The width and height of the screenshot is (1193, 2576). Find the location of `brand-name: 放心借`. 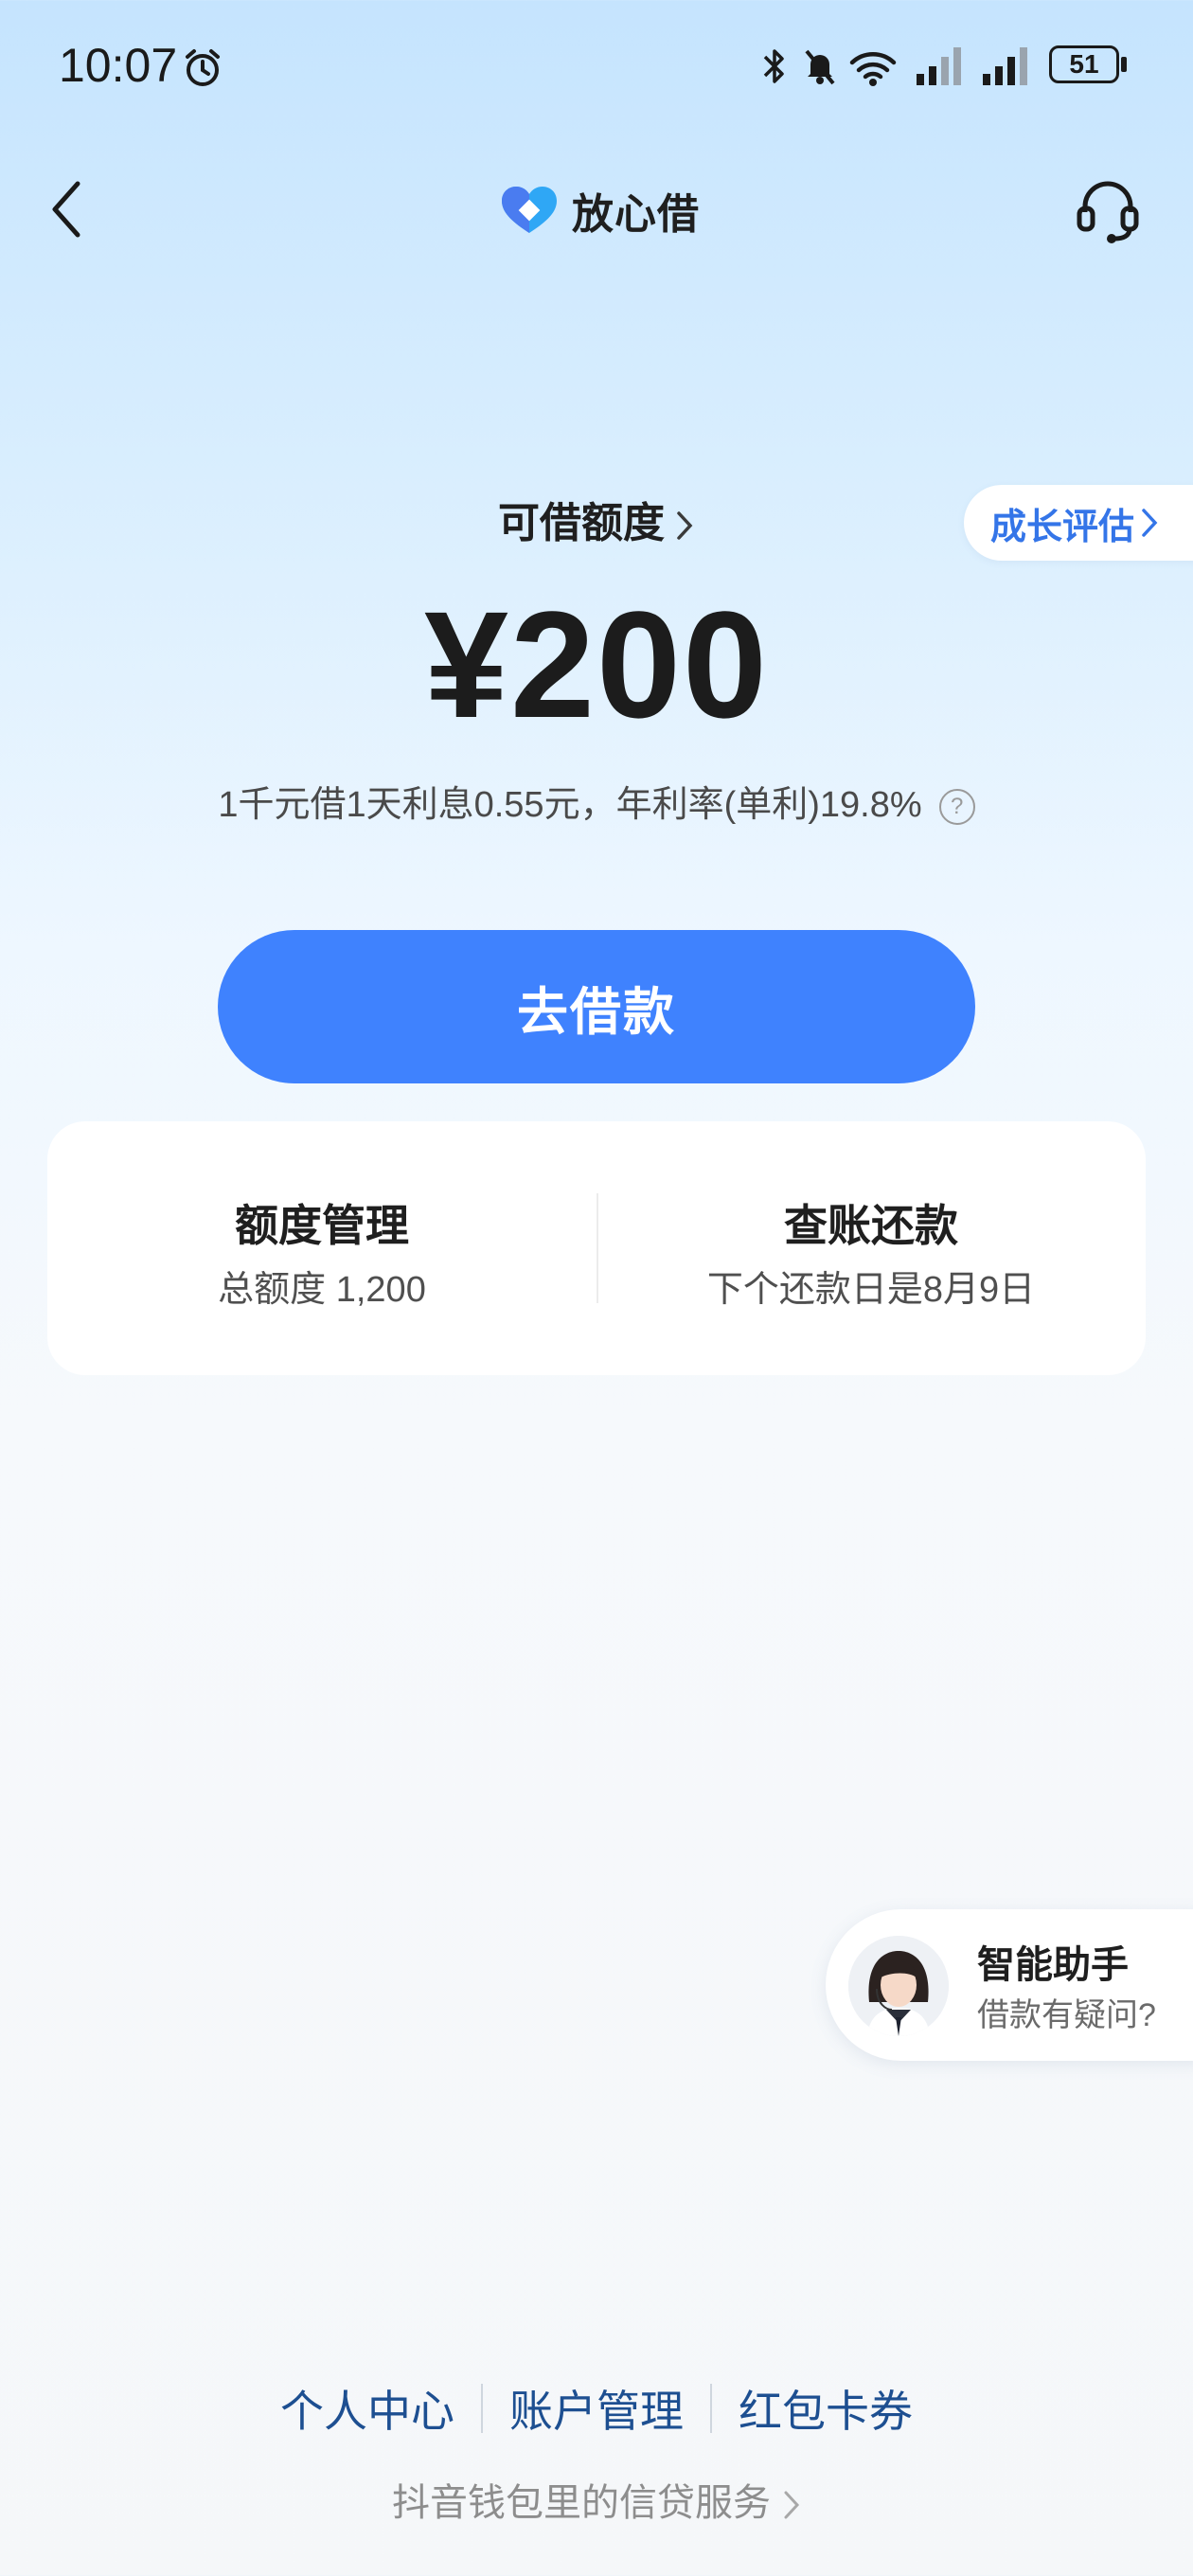

brand-name: 放心借 is located at coordinates (636, 214).